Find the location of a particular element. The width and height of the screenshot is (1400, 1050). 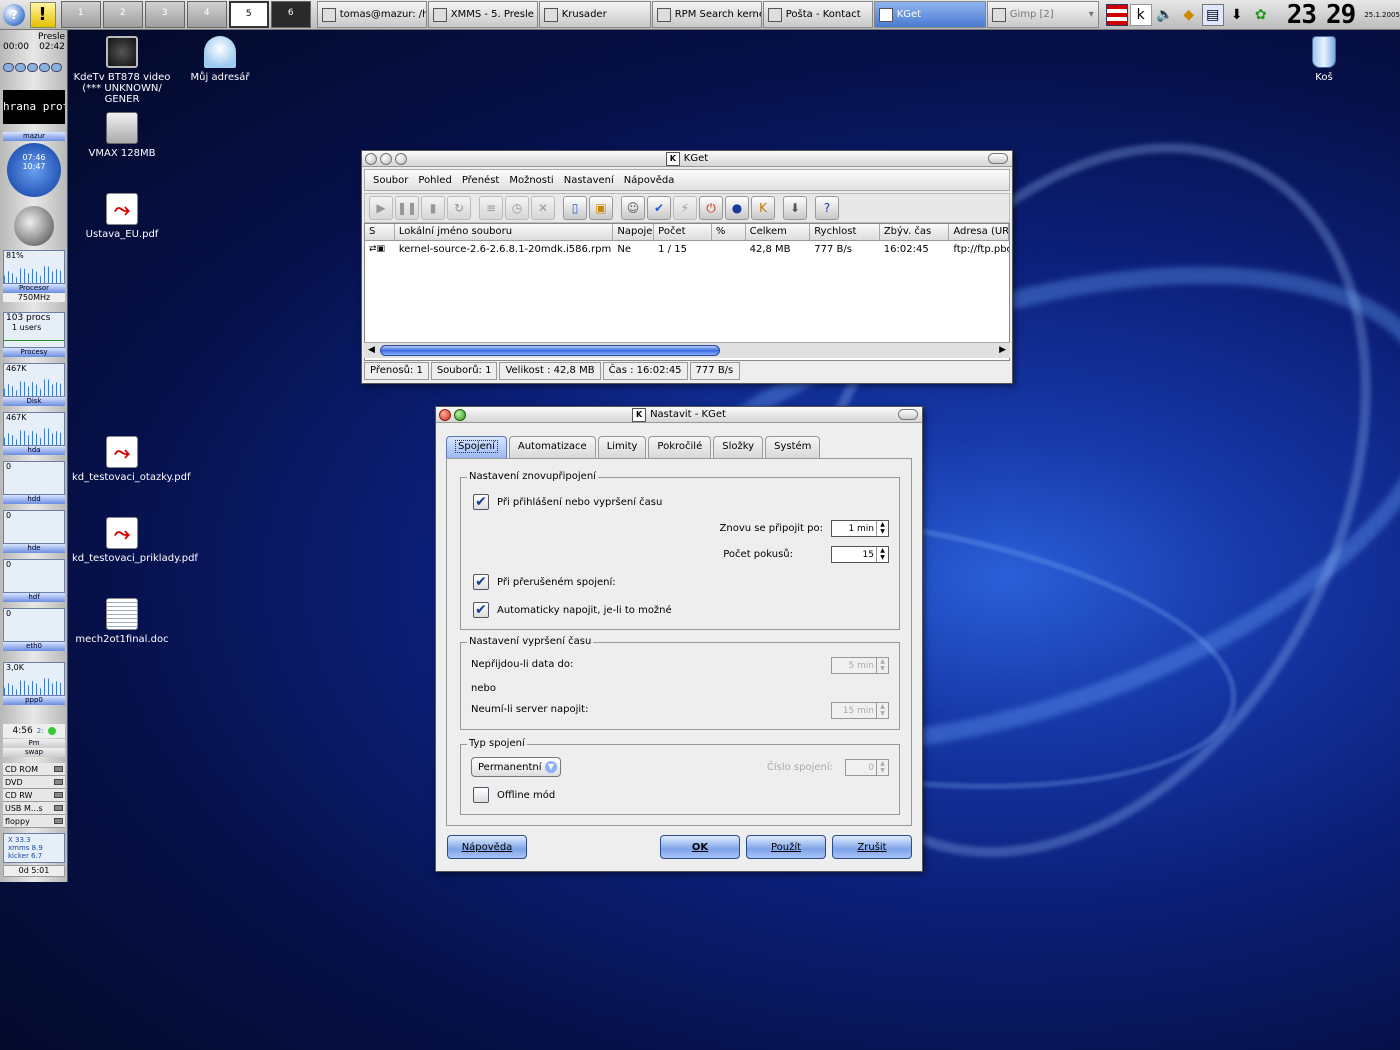

desktop-icon-otazky: ⤳ kd_testovaci_otazky.pdf is located at coordinates (131, 459).